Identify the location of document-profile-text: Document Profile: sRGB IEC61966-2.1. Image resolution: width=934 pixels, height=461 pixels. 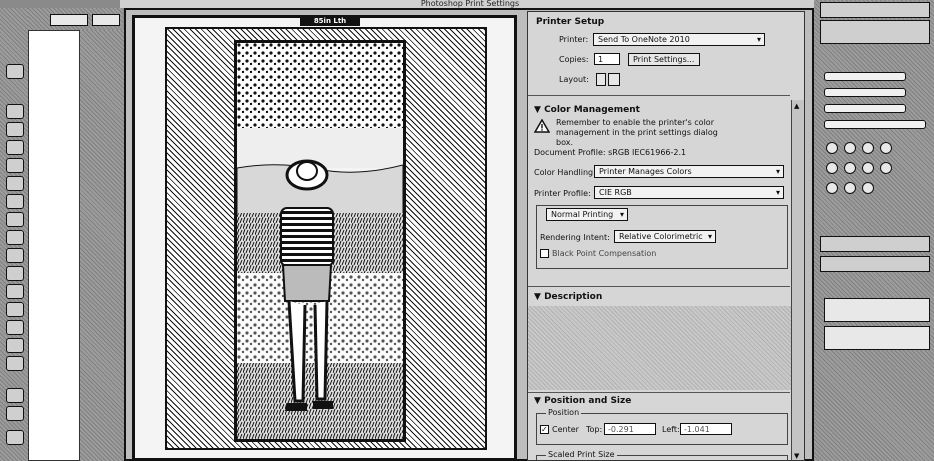
(610, 152).